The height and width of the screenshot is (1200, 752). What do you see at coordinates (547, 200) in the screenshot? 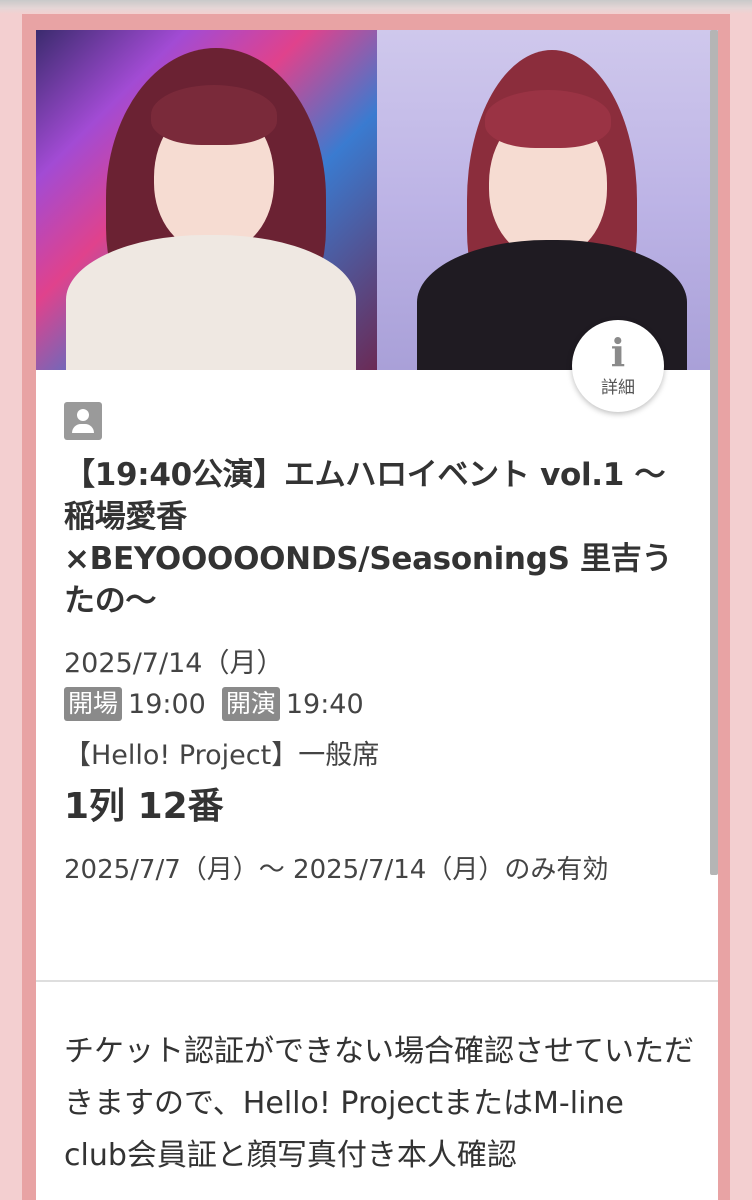
I see `artist-photo-right` at bounding box center [547, 200].